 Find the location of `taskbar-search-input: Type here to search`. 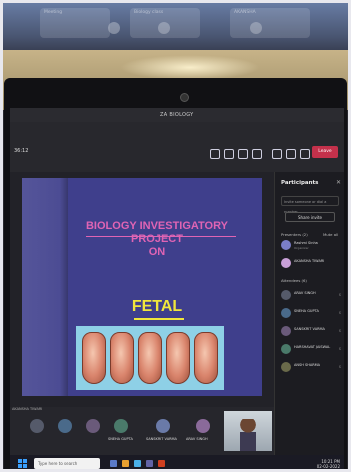

taskbar-search-input: Type here to search is located at coordinates (67, 463).